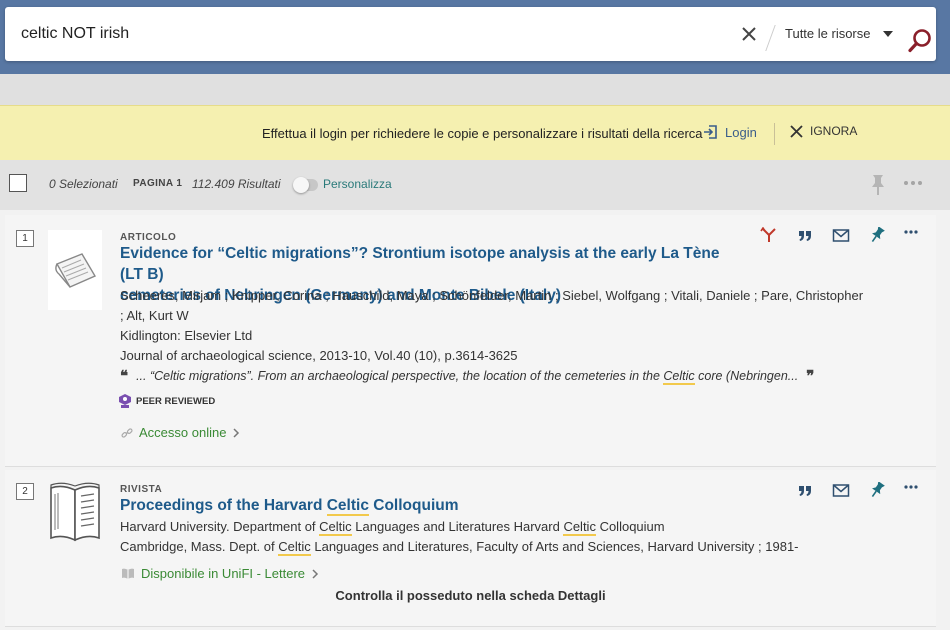 This screenshot has width=950, height=630. What do you see at coordinates (18, 183) in the screenshot?
I see `select-all-checkbox` at bounding box center [18, 183].